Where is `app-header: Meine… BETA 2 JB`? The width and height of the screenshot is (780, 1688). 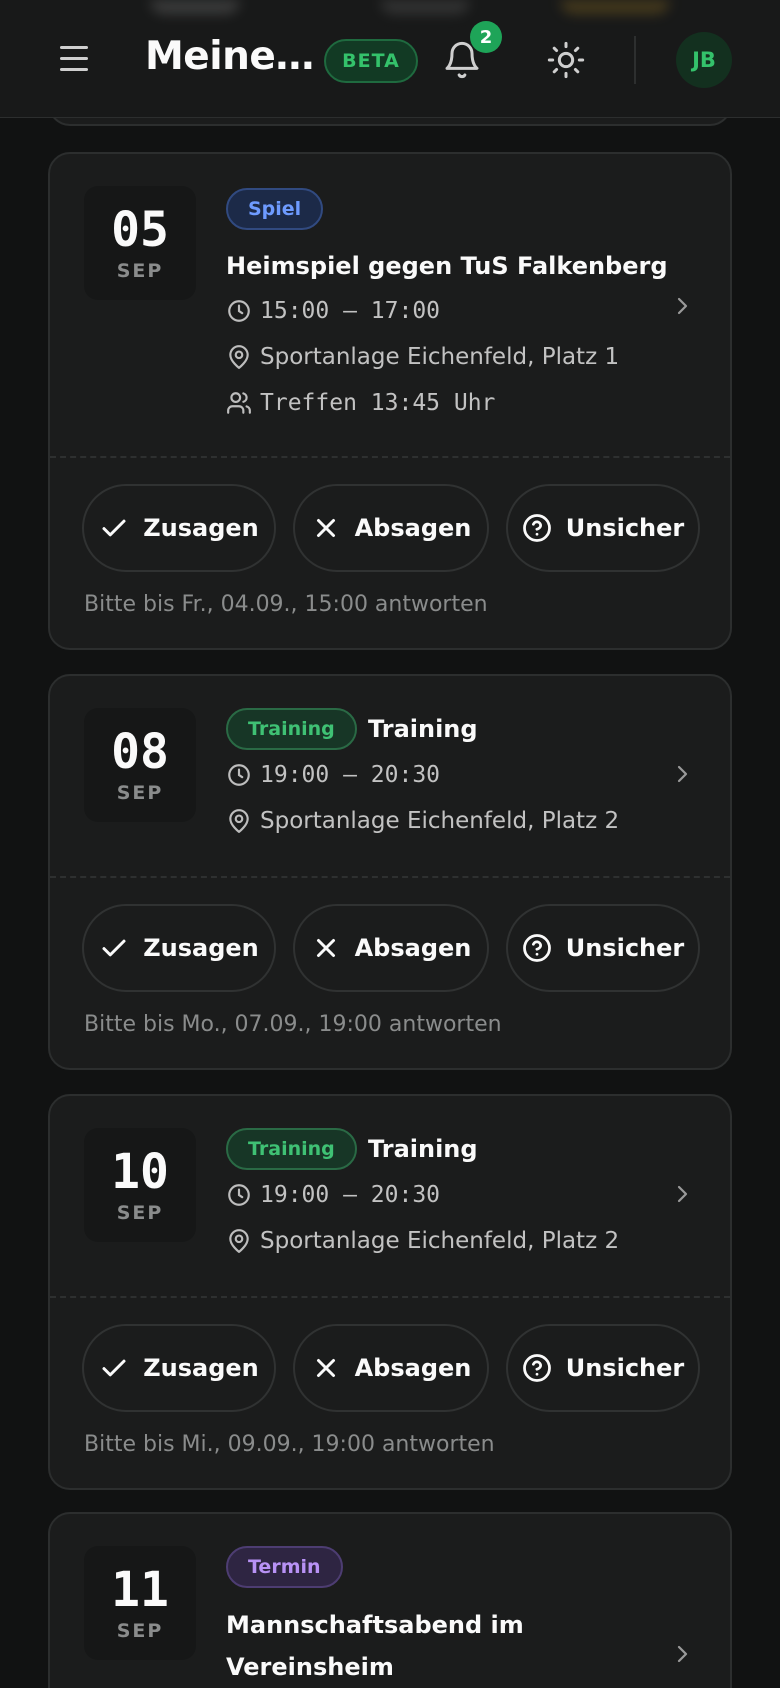
app-header: Meine… BETA 2 JB is located at coordinates (390, 59).